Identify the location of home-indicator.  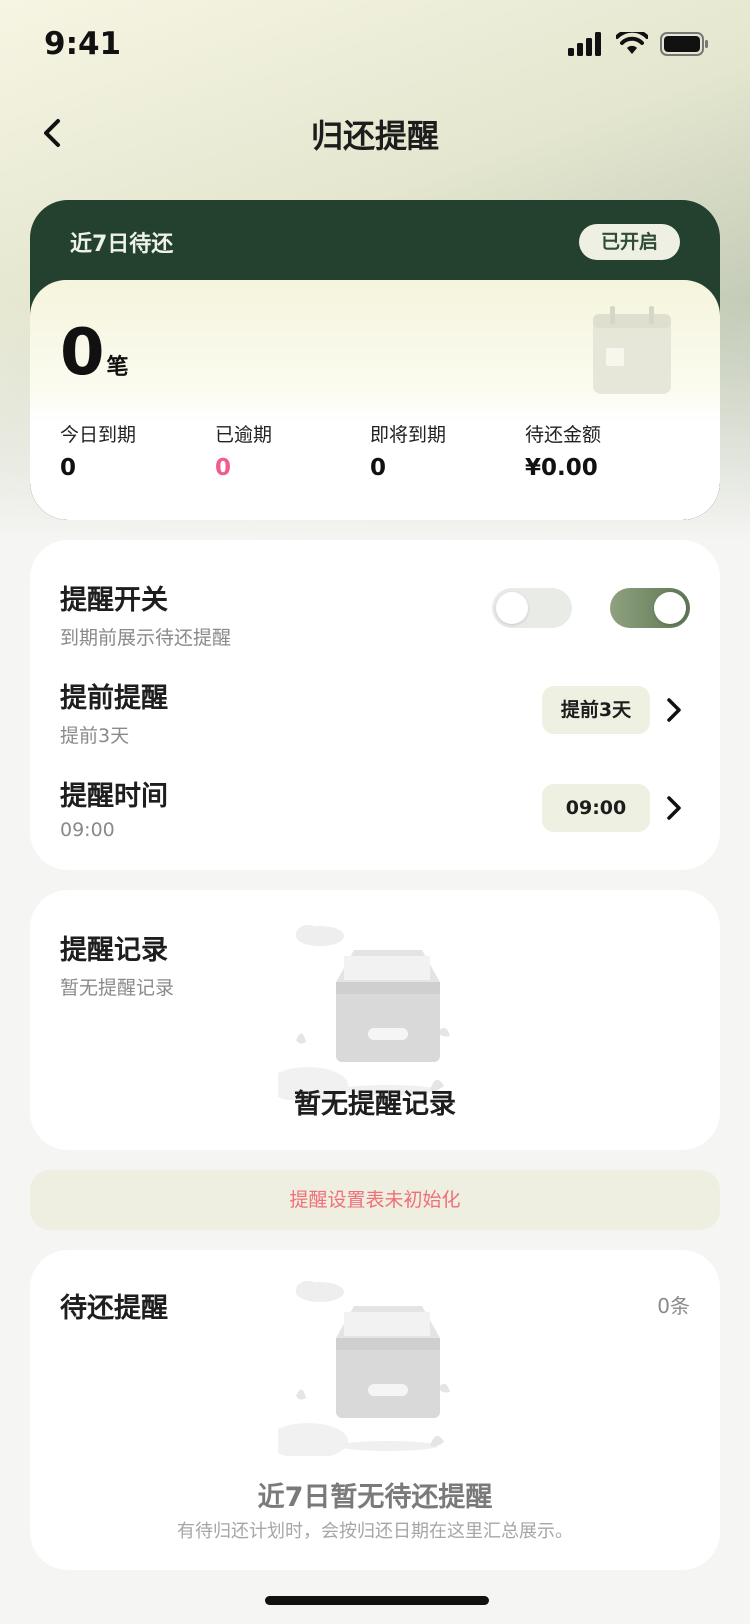
(377, 1600).